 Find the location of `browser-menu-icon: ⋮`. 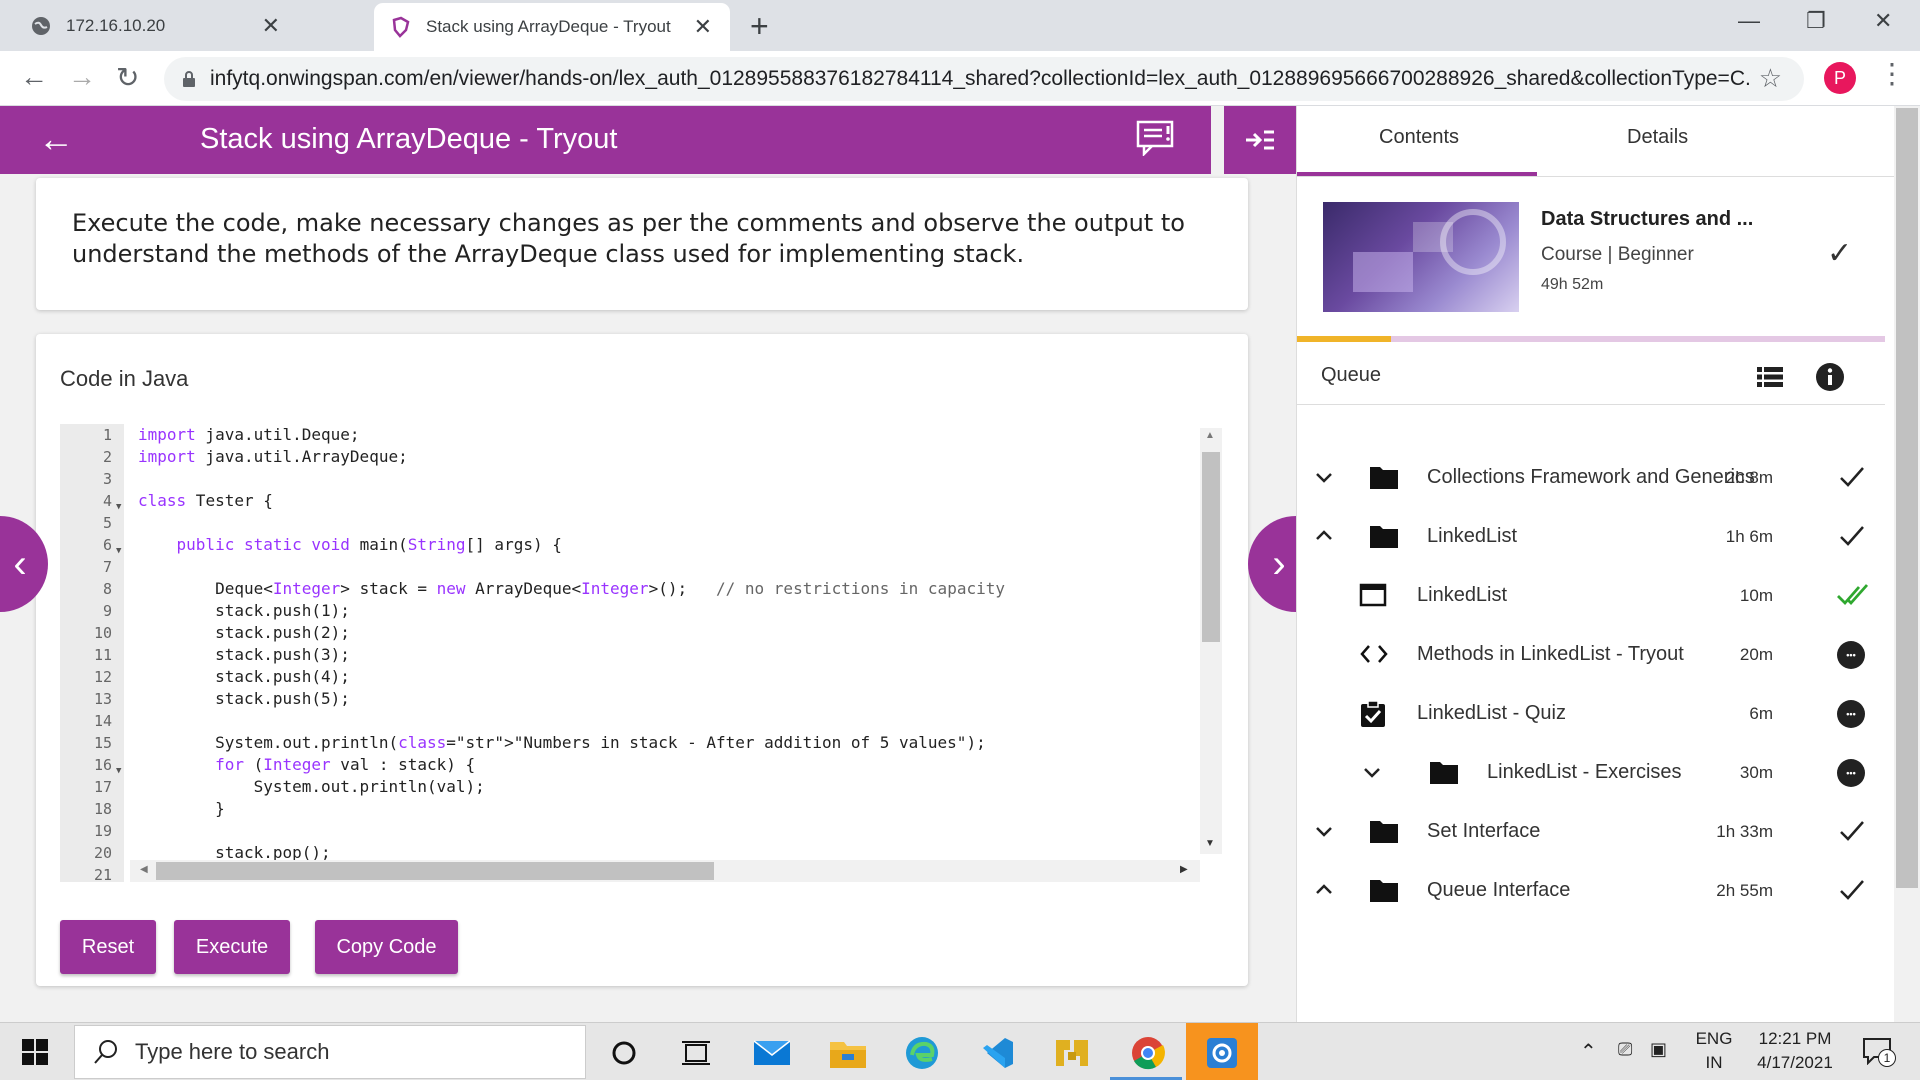

browser-menu-icon: ⋮ is located at coordinates (1892, 73).